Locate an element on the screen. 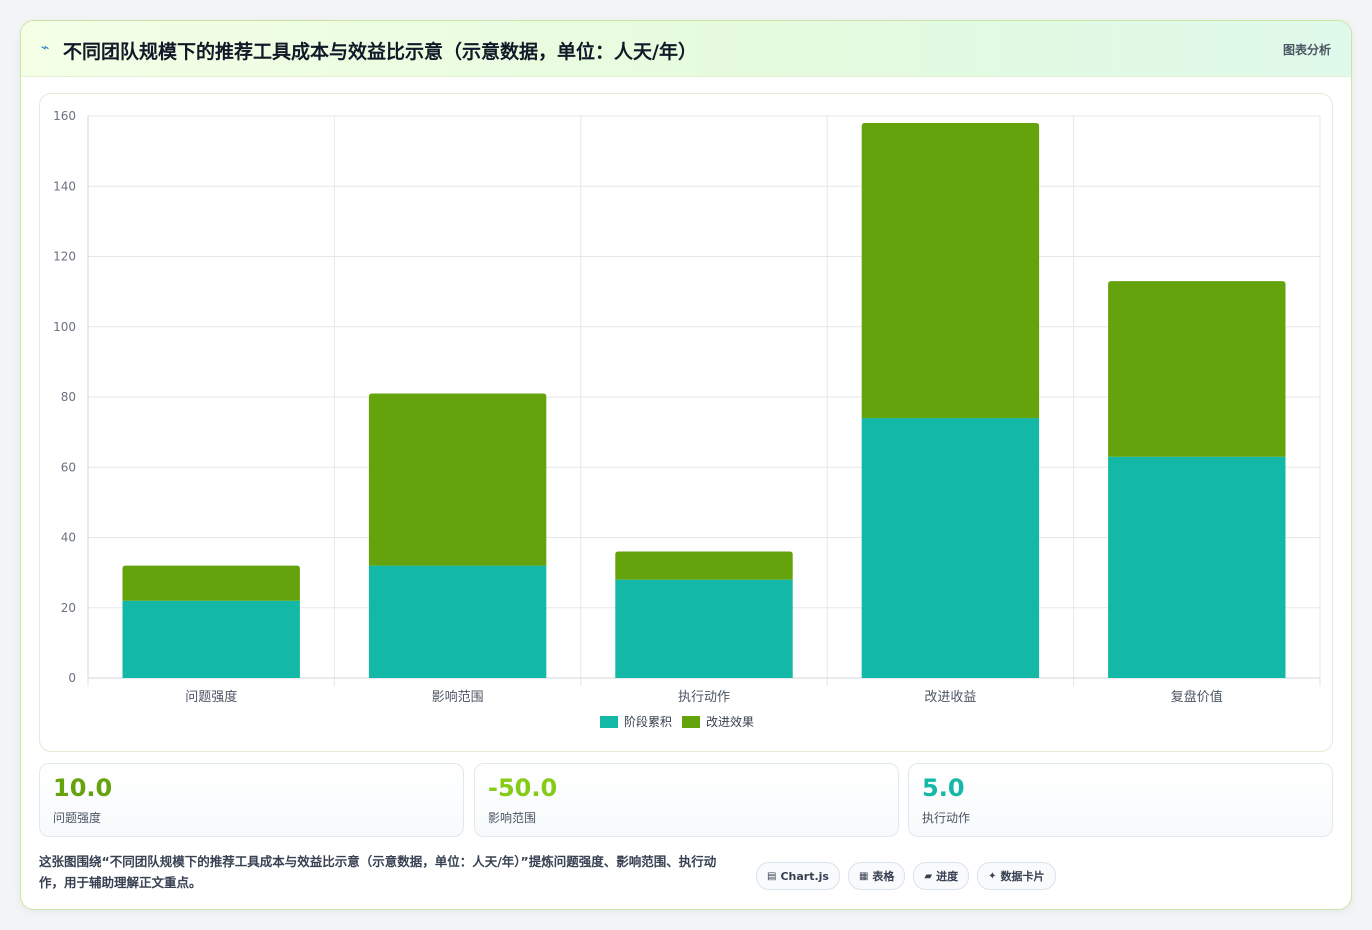 This screenshot has width=1372, height=930. chip-data-card: ✦ 数据卡片 is located at coordinates (1016, 876).